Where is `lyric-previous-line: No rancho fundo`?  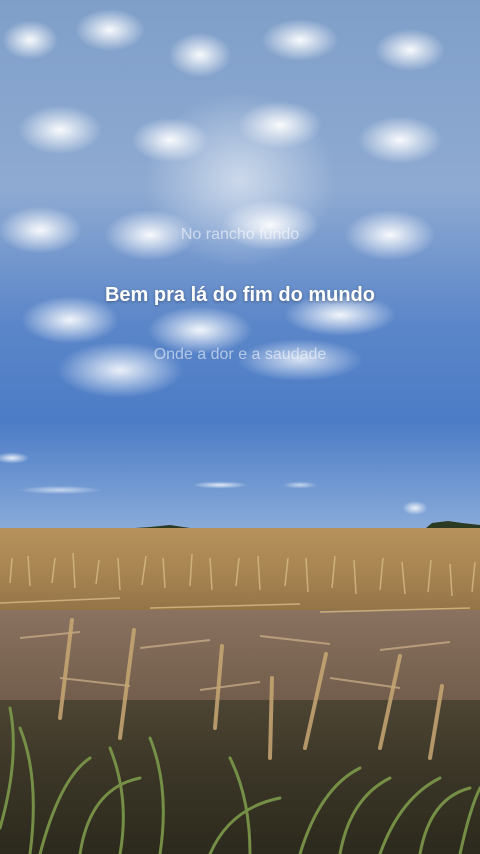 lyric-previous-line: No rancho fundo is located at coordinates (240, 234).